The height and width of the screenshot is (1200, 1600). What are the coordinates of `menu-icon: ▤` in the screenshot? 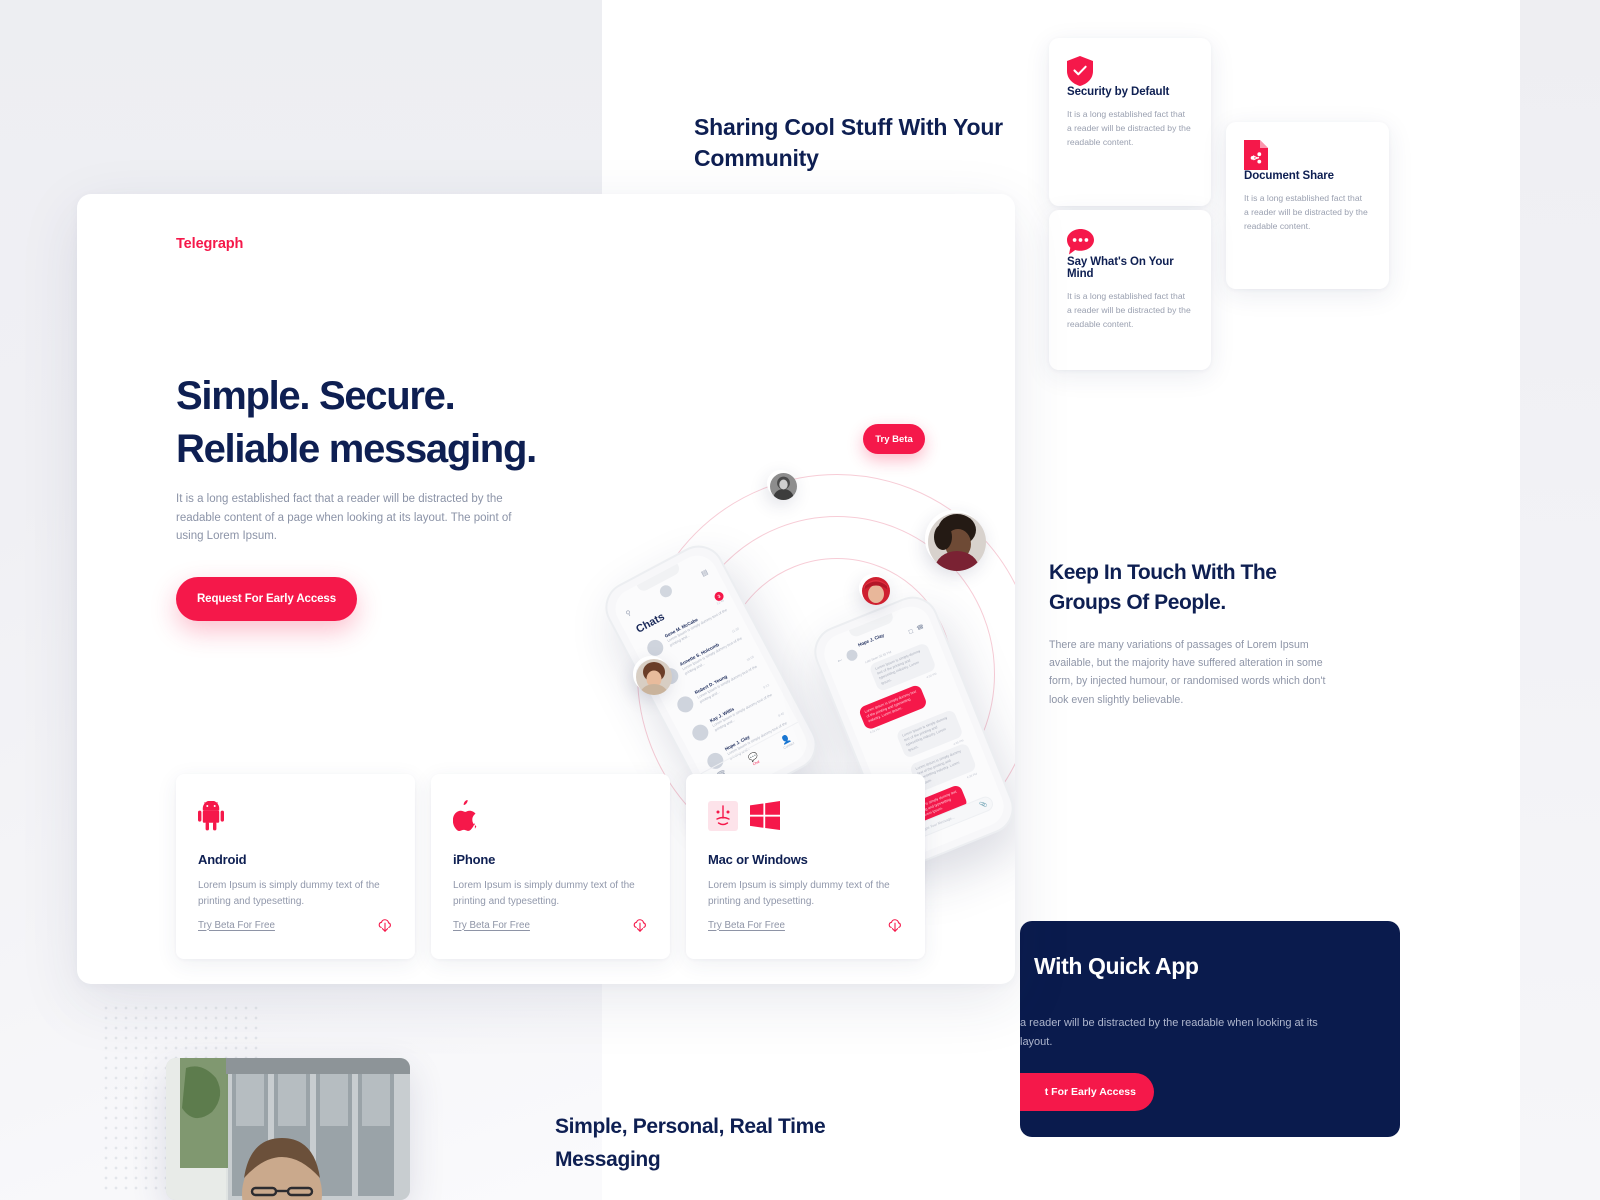 It's located at (704, 573).